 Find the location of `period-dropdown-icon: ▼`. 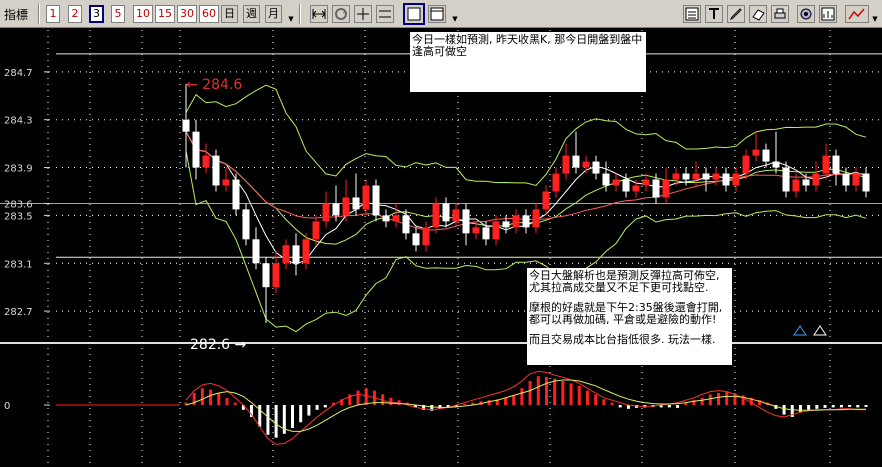

period-dropdown-icon: ▼ is located at coordinates (291, 19).